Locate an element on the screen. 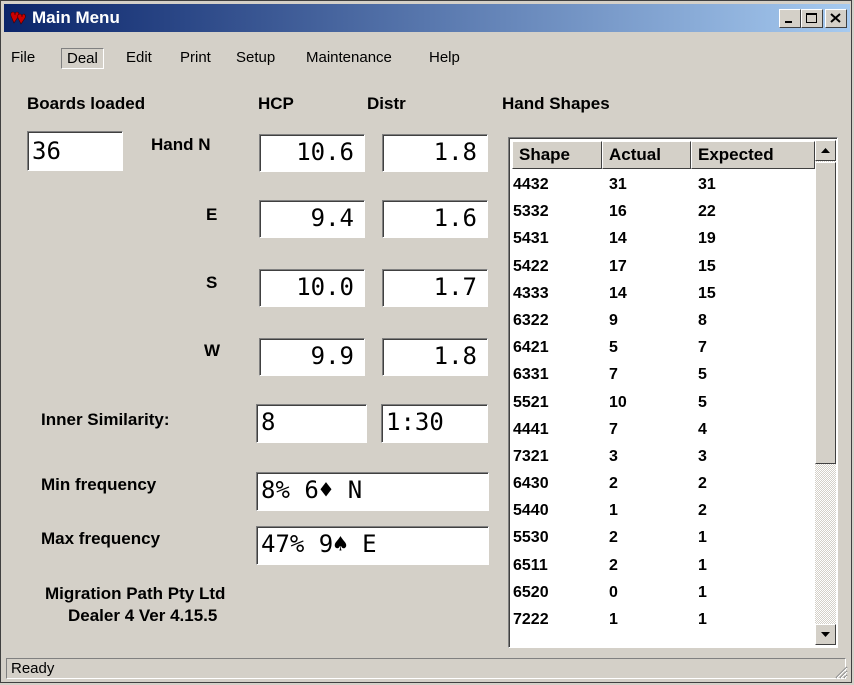 This screenshot has width=854, height=685. column-header-shape: Shape is located at coordinates (557, 155).